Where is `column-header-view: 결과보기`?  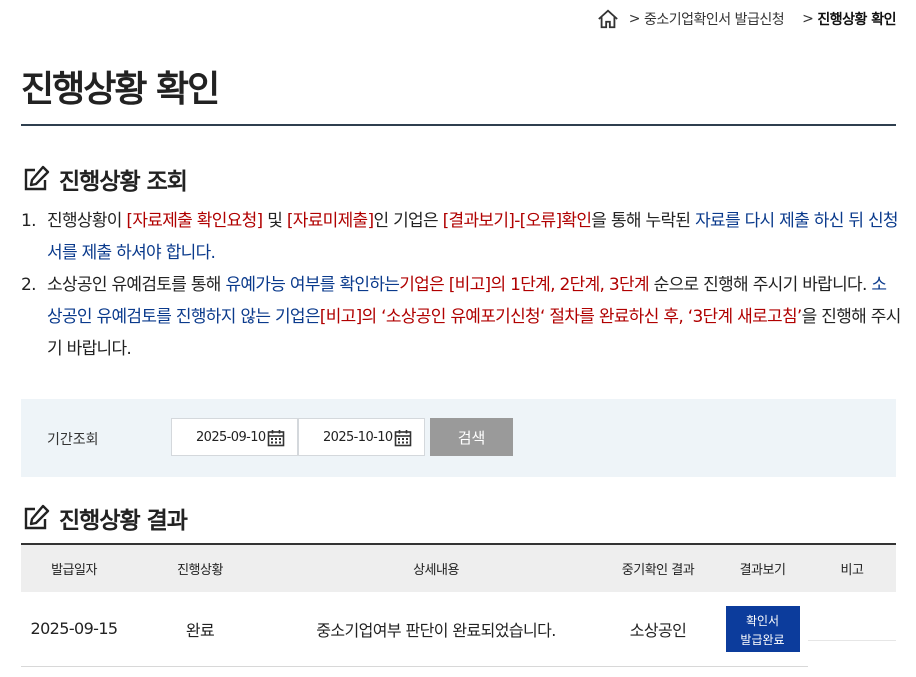
column-header-view: 결과보기 is located at coordinates (762, 567).